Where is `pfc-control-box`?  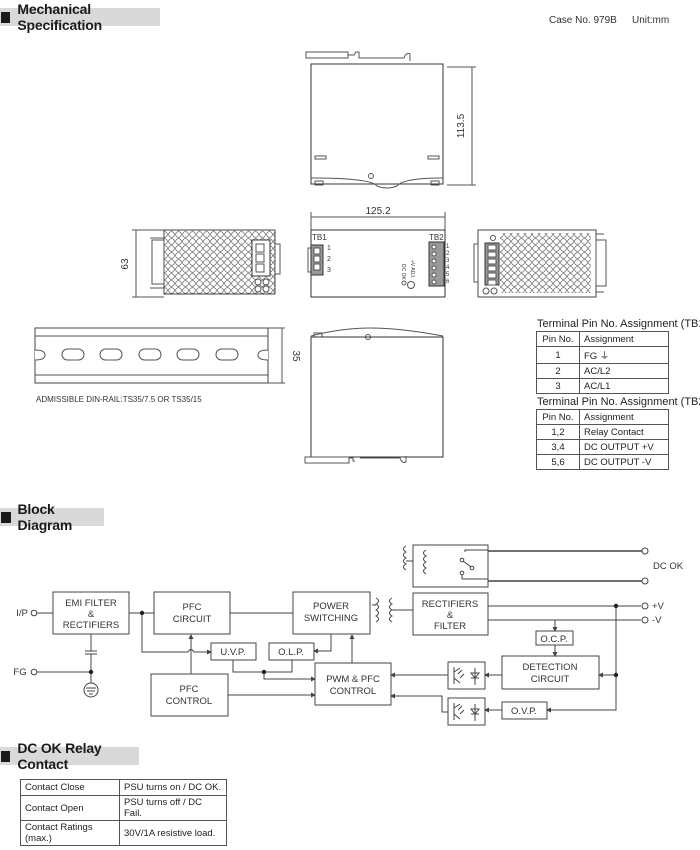
pfc-control-box is located at coordinates (189, 695).